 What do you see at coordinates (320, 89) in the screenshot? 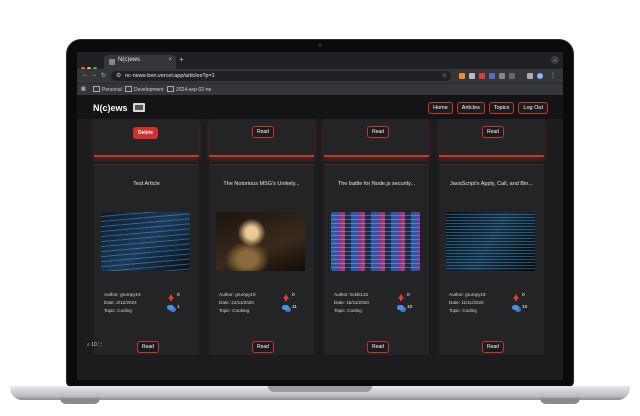
I see `bookmarks-bar: ▦ Personal Development 2024-sep-02-ne` at bounding box center [320, 89].